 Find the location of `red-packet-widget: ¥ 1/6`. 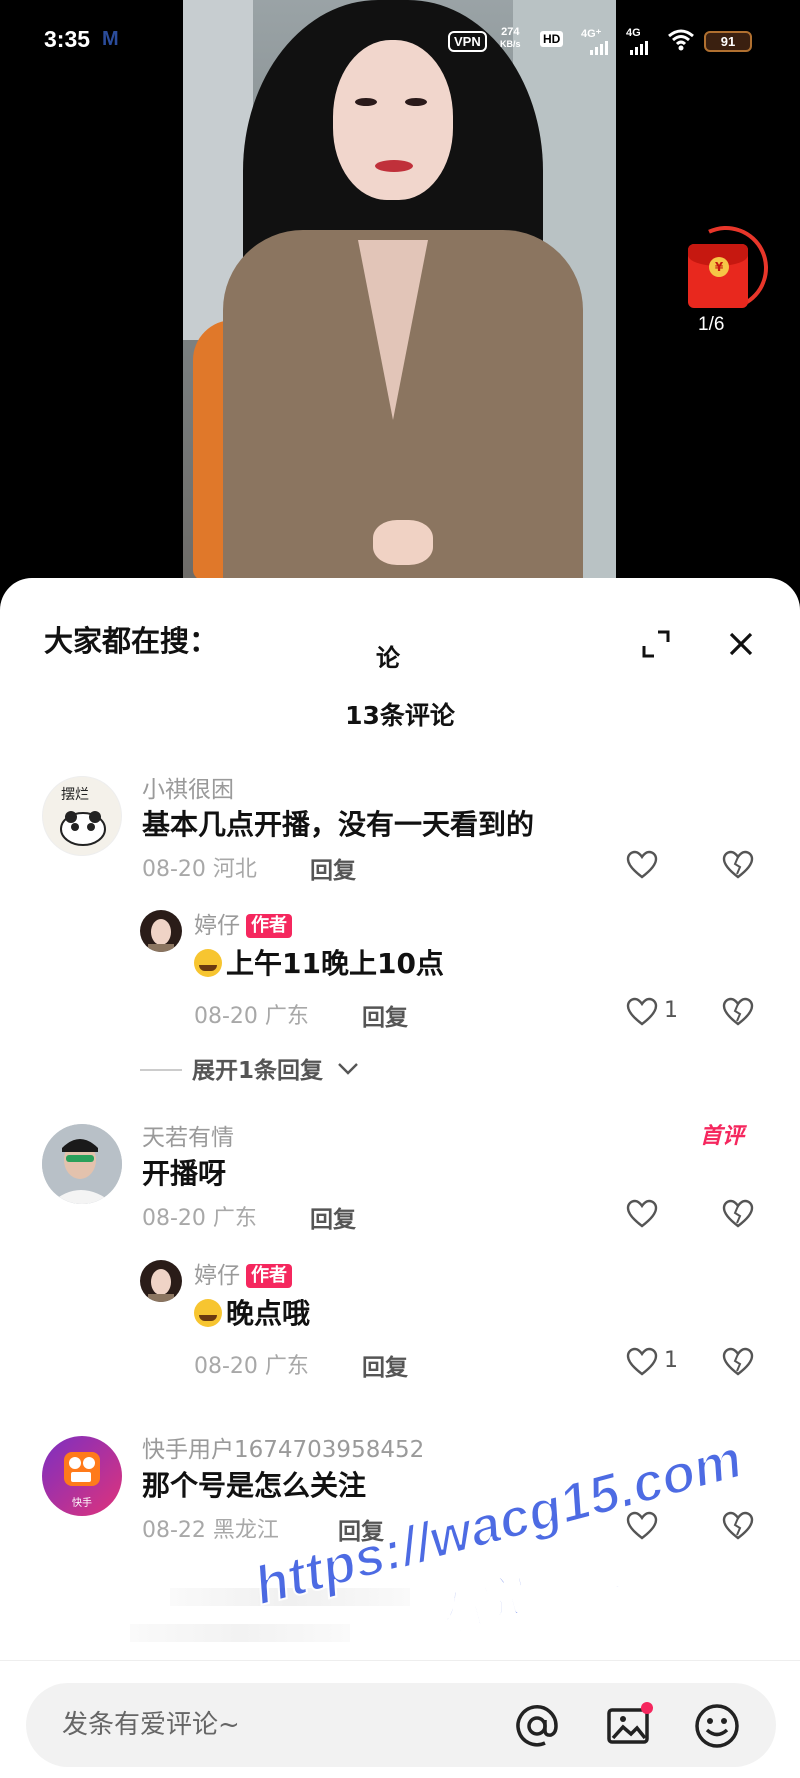

red-packet-widget: ¥ 1/6 is located at coordinates (726, 275).